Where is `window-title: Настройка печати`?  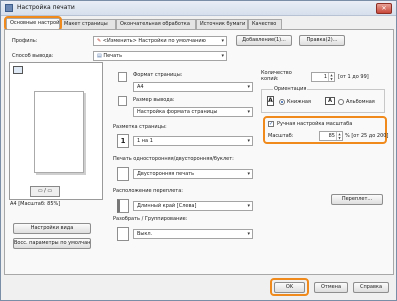
window-title: Настройка печати is located at coordinates (46, 7).